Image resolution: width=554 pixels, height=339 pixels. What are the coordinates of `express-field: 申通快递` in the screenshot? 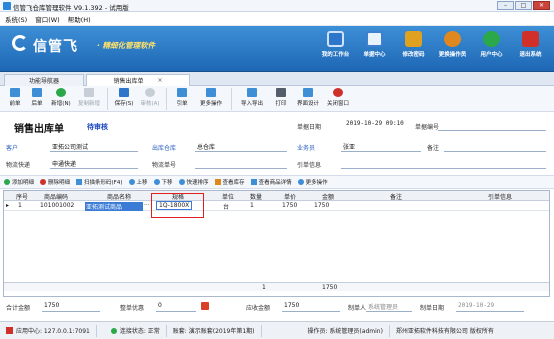 It's located at (64, 163).